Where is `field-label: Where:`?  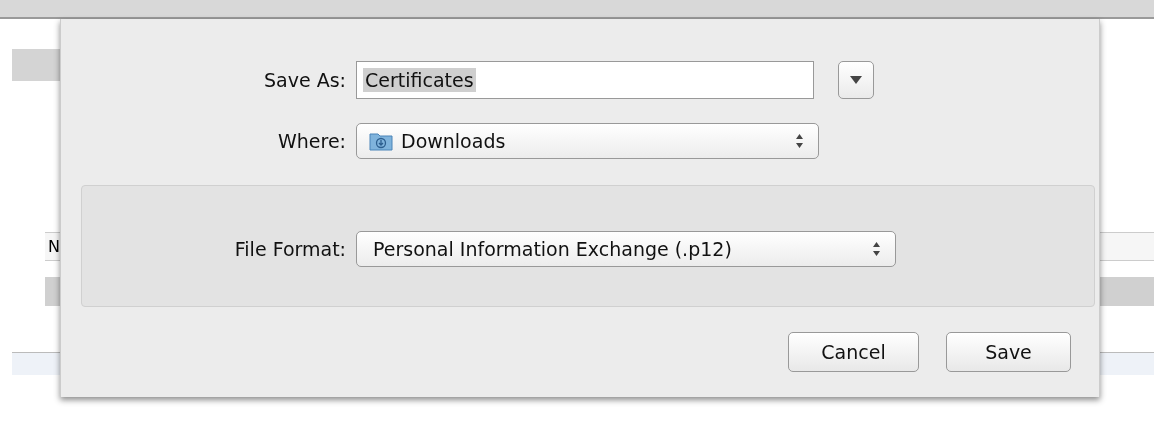 field-label: Where: is located at coordinates (311, 141).